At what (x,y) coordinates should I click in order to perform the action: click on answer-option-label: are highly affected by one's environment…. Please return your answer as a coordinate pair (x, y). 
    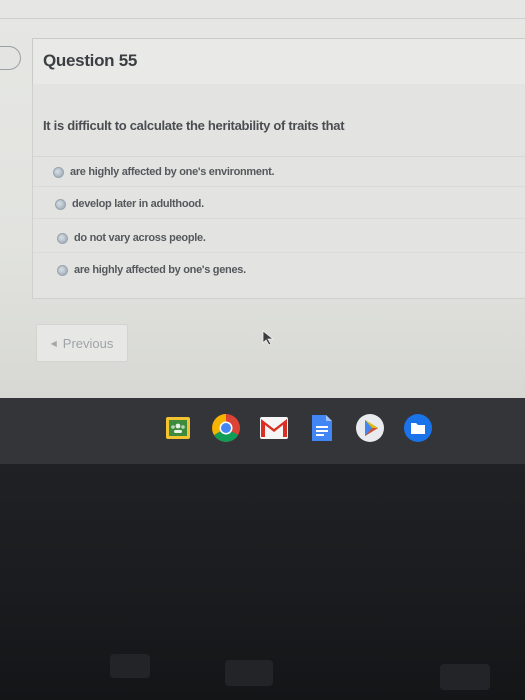
    Looking at the image, I should click on (172, 172).